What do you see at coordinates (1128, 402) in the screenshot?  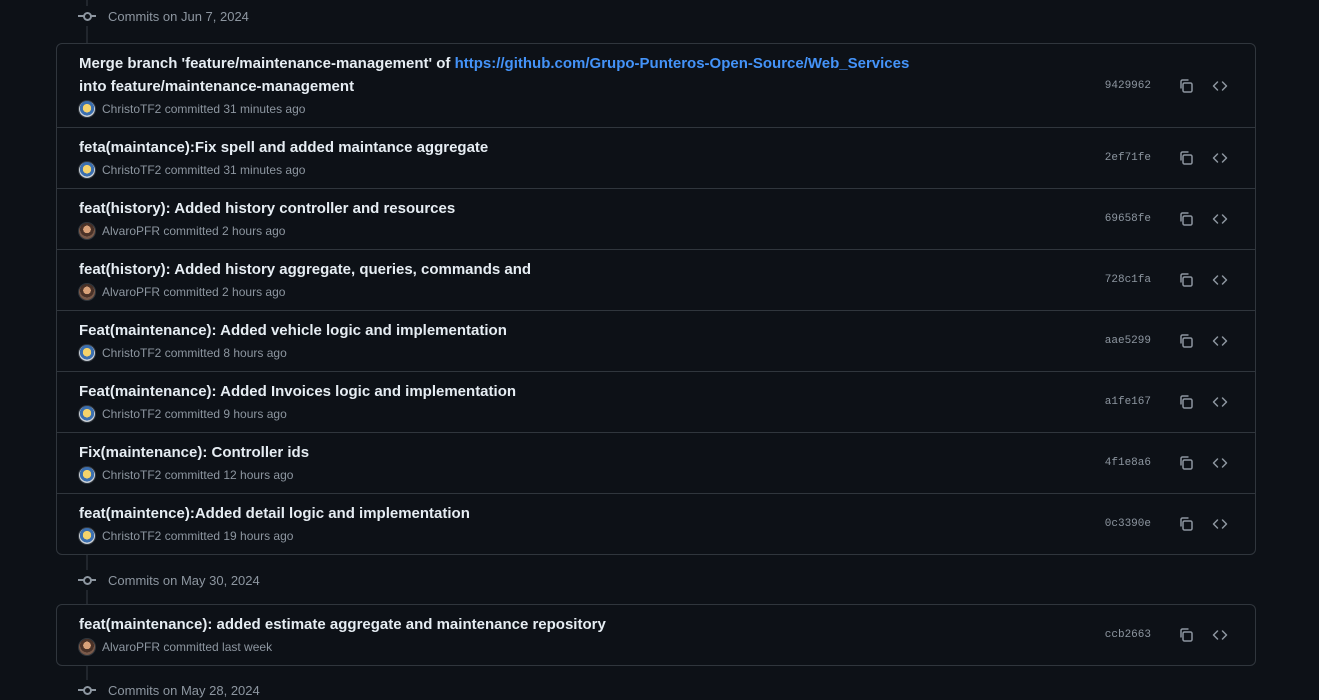 I see `commit-sha: a1fe167` at bounding box center [1128, 402].